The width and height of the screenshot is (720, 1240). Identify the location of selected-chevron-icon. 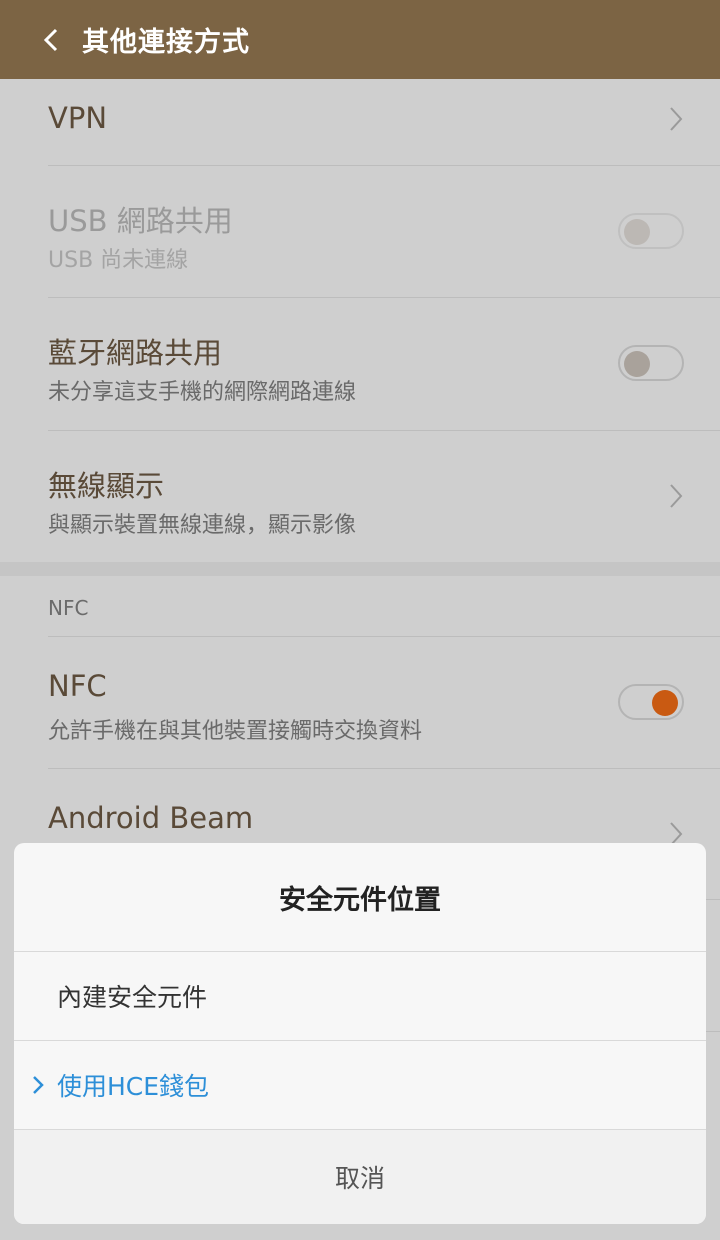
(38, 1085).